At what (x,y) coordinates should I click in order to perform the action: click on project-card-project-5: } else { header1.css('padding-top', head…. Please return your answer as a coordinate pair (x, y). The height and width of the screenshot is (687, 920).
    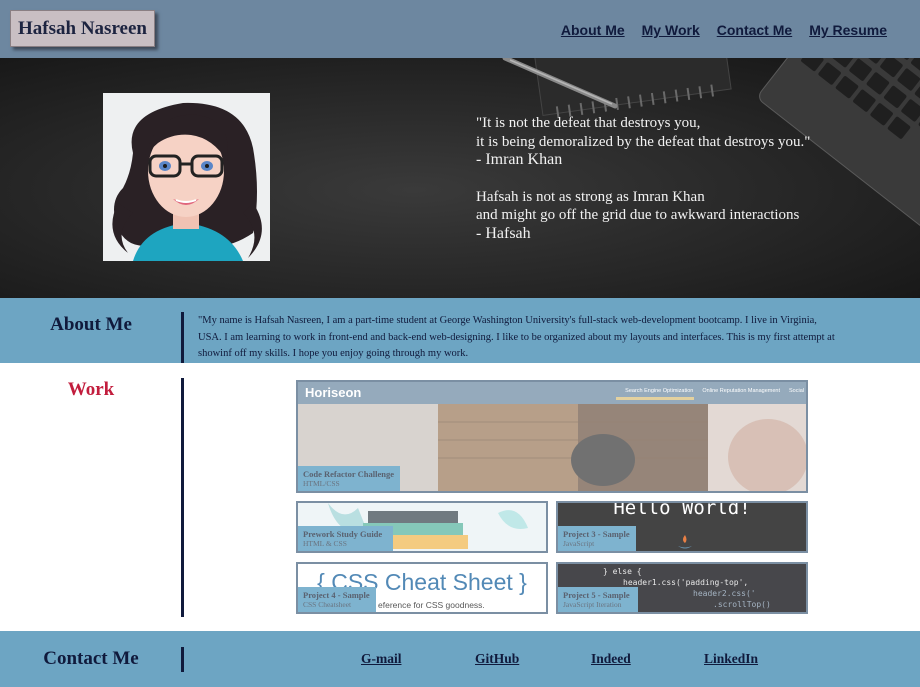
    Looking at the image, I should click on (682, 588).